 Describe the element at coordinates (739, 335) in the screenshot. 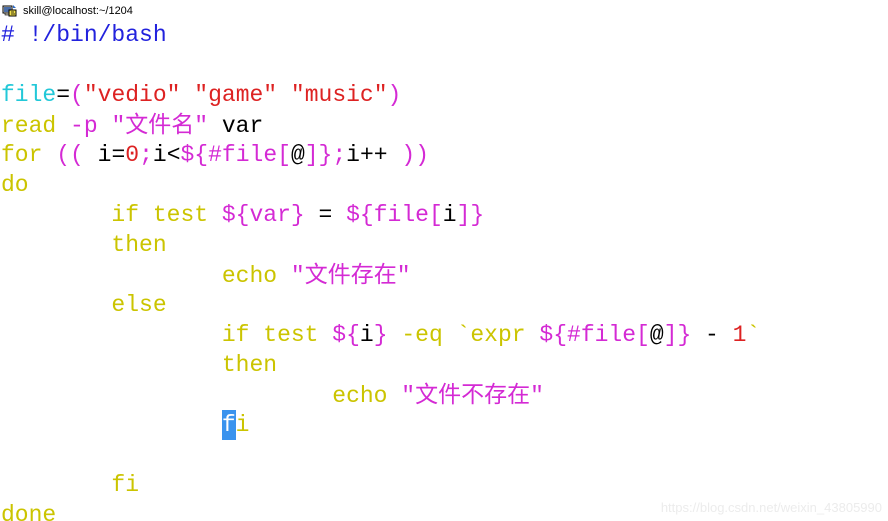

I see `code-token-number: 1` at that location.